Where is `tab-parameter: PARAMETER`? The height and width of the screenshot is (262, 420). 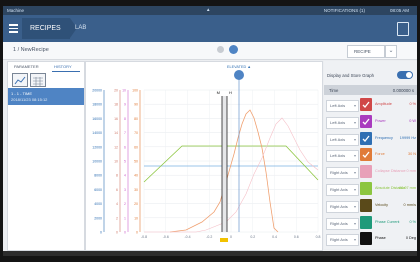 tab-parameter: PARAMETER is located at coordinates (26, 66).